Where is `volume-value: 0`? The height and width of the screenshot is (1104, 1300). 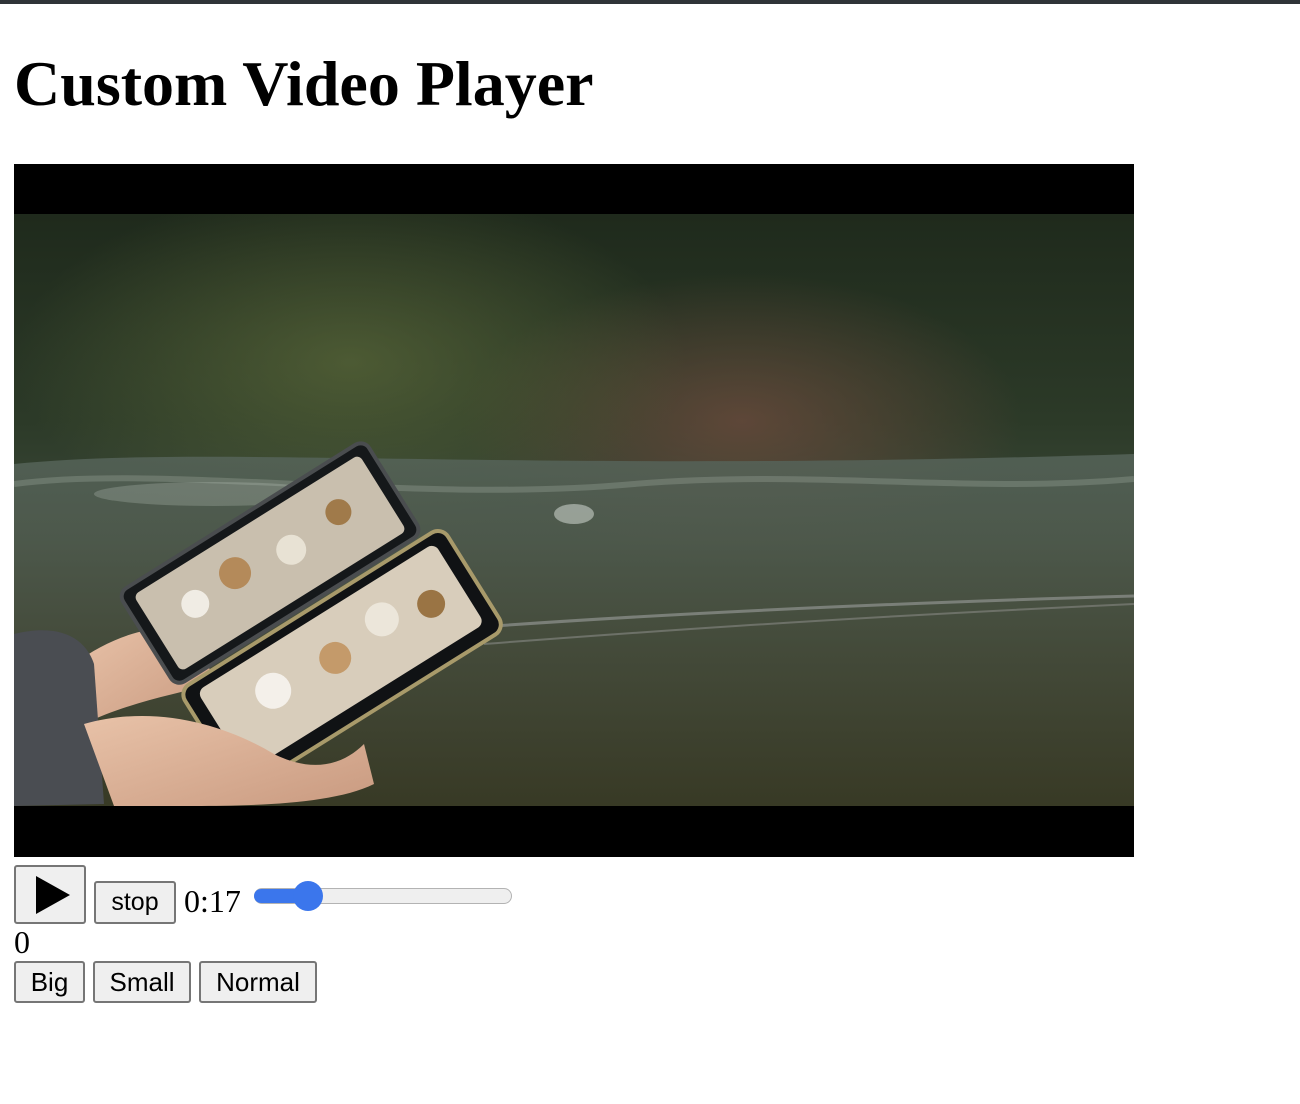
volume-value: 0 is located at coordinates (22, 942).